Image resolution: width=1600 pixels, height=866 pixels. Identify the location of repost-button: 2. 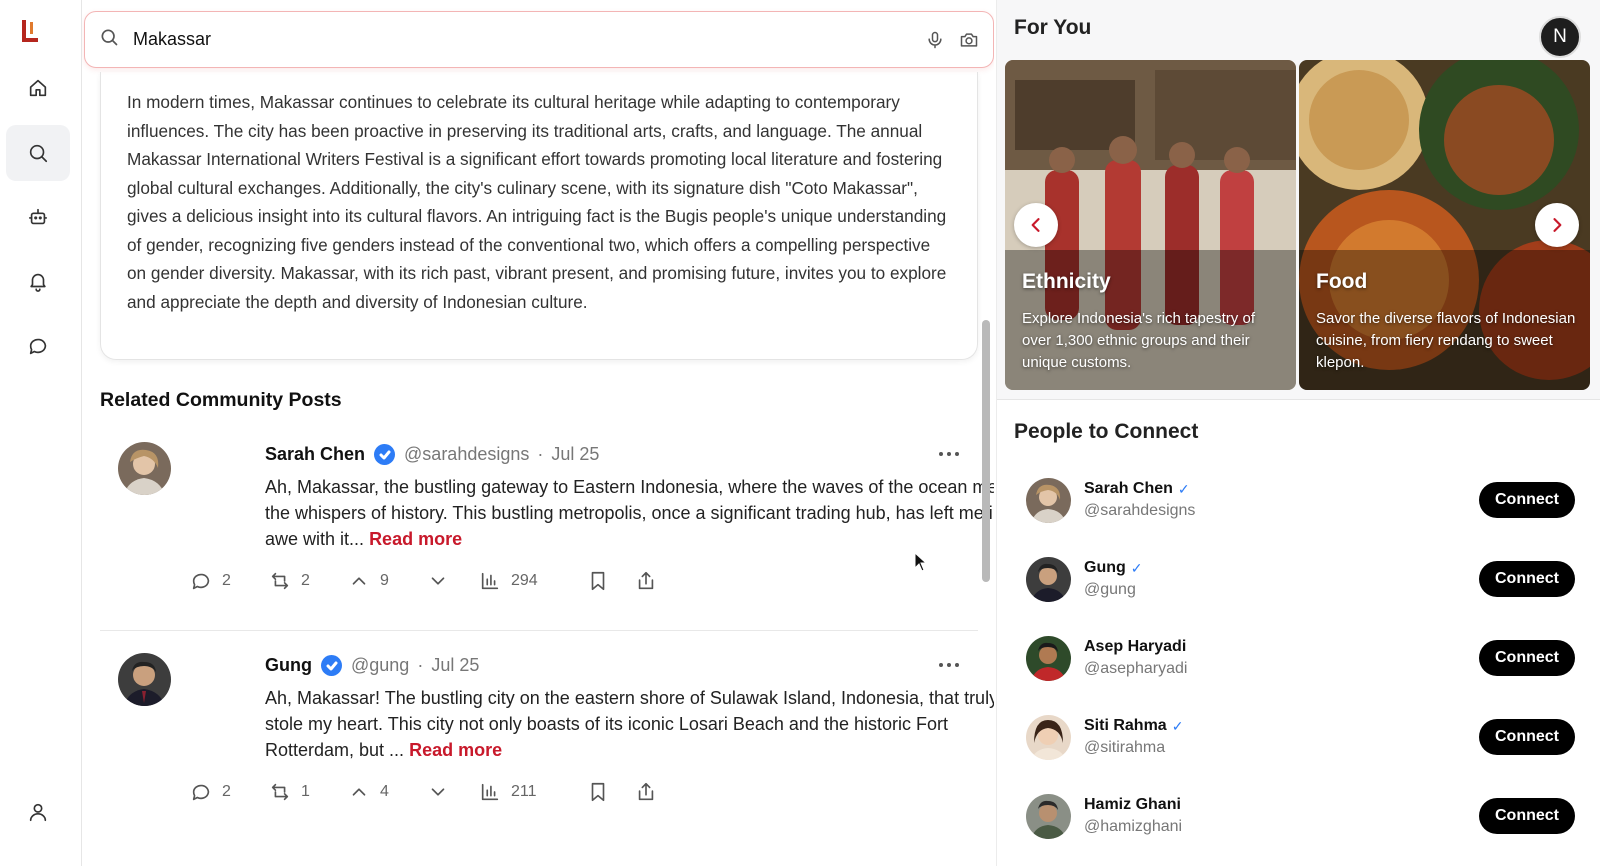
(308, 581).